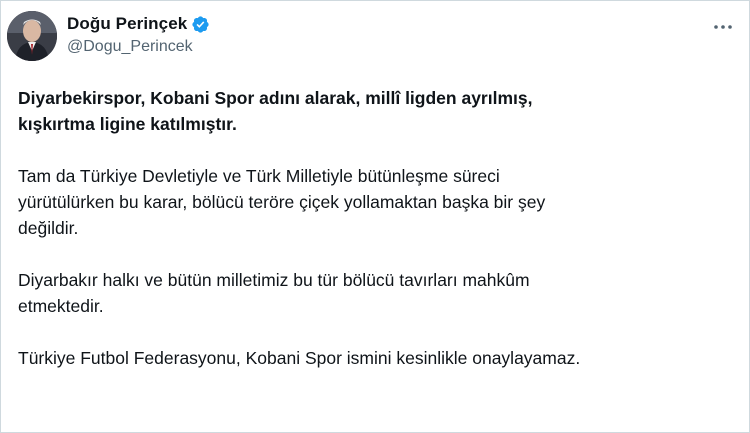 This screenshot has width=750, height=433. I want to click on avatar-image, so click(32, 36).